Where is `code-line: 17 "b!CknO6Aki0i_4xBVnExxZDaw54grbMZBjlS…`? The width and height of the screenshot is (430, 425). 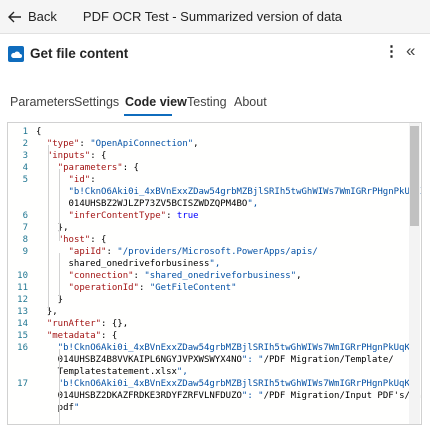
code-line: 17 "b!CknO6Aki0i_4xBVnExxZDaw54grbMZBjlS… is located at coordinates (214, 384).